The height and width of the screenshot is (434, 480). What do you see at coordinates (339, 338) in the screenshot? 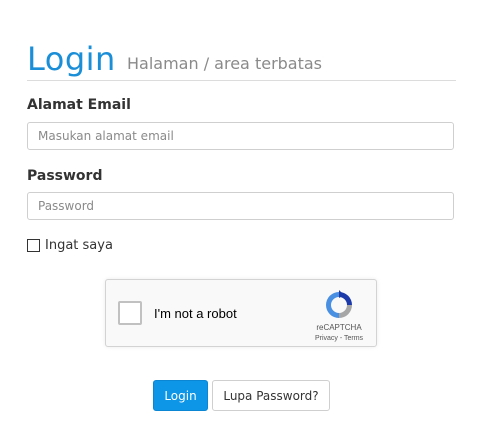
I see `recaptcha-links: Privacy - Terms` at bounding box center [339, 338].